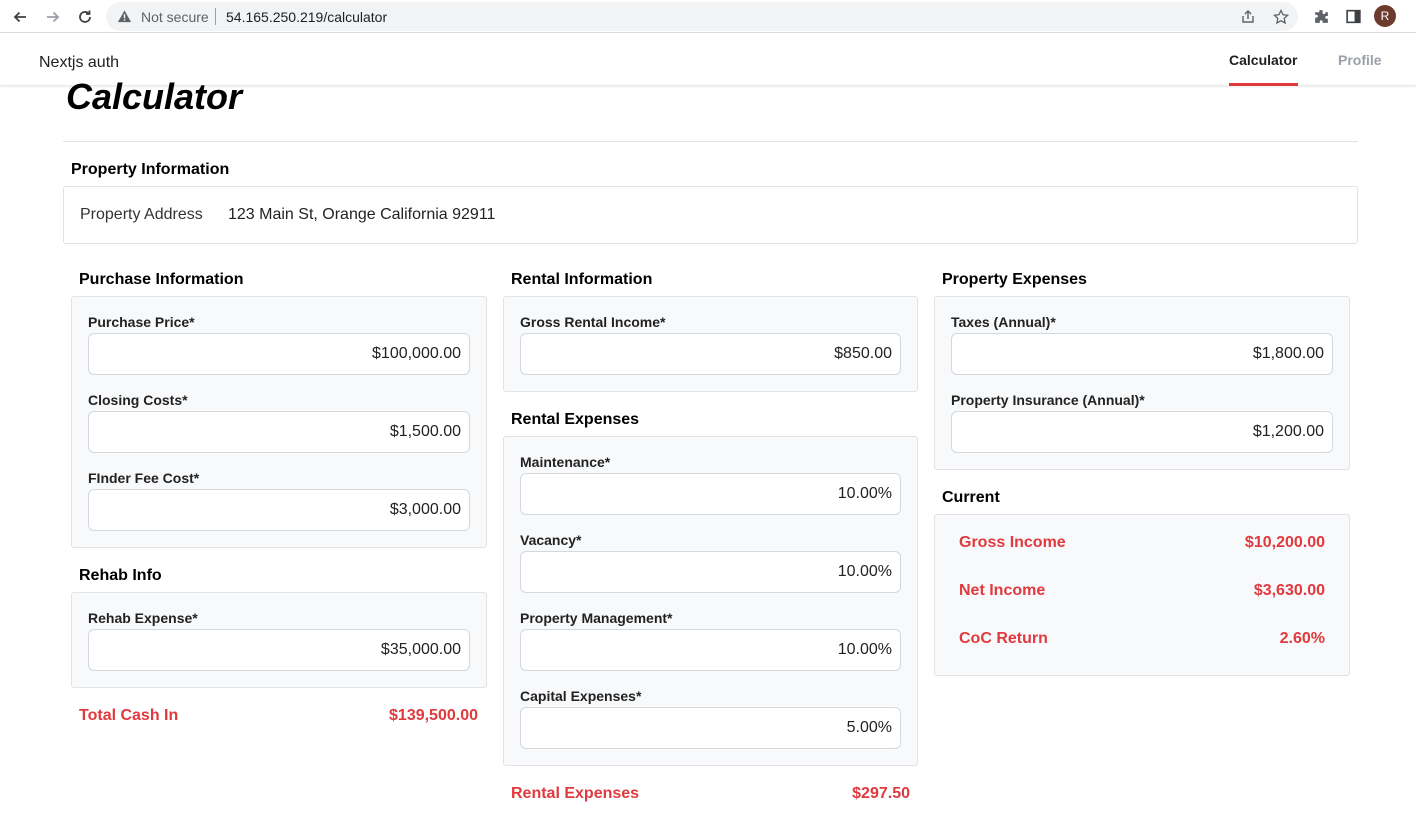 The image size is (1416, 818). Describe the element at coordinates (306, 17) in the screenshot. I see `url-text: 54.165.250.219/calculator` at that location.